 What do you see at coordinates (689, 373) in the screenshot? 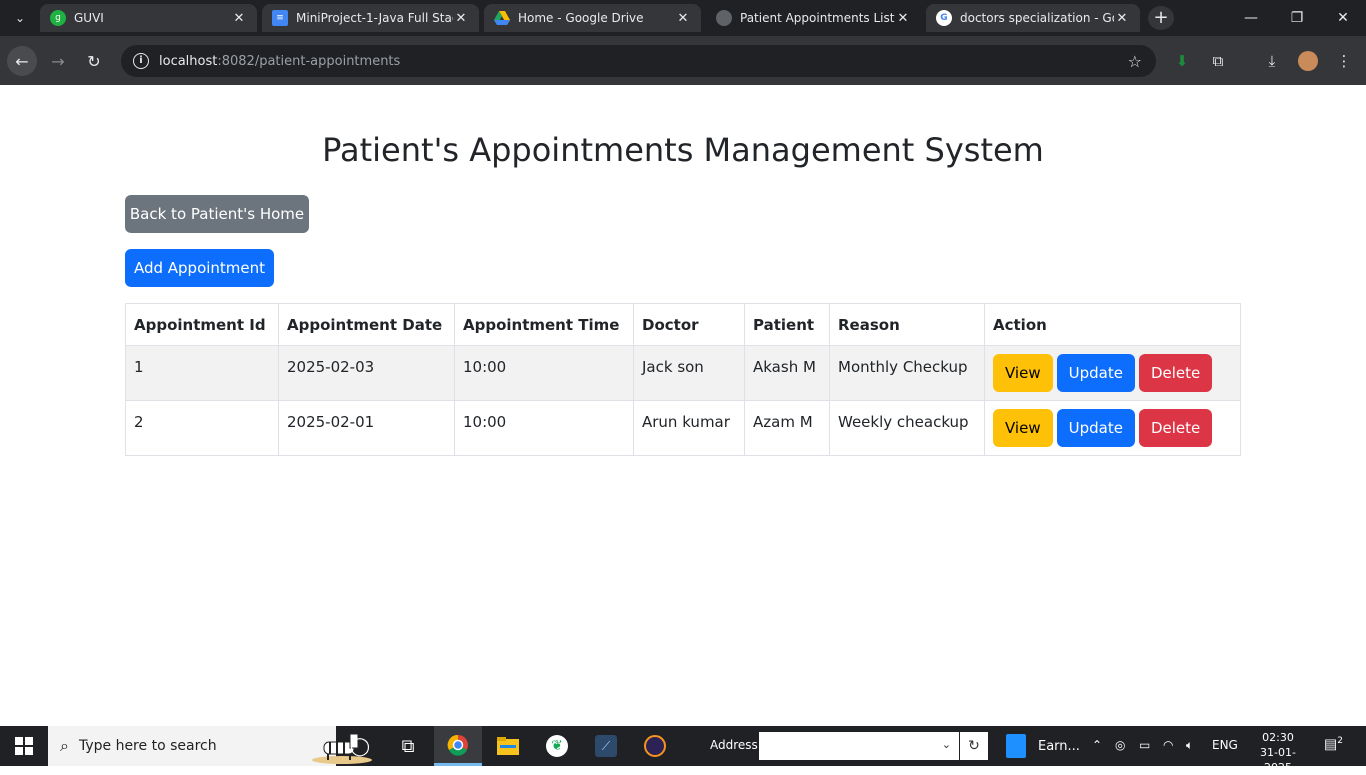
I see `cell-doctor: Jack son` at bounding box center [689, 373].